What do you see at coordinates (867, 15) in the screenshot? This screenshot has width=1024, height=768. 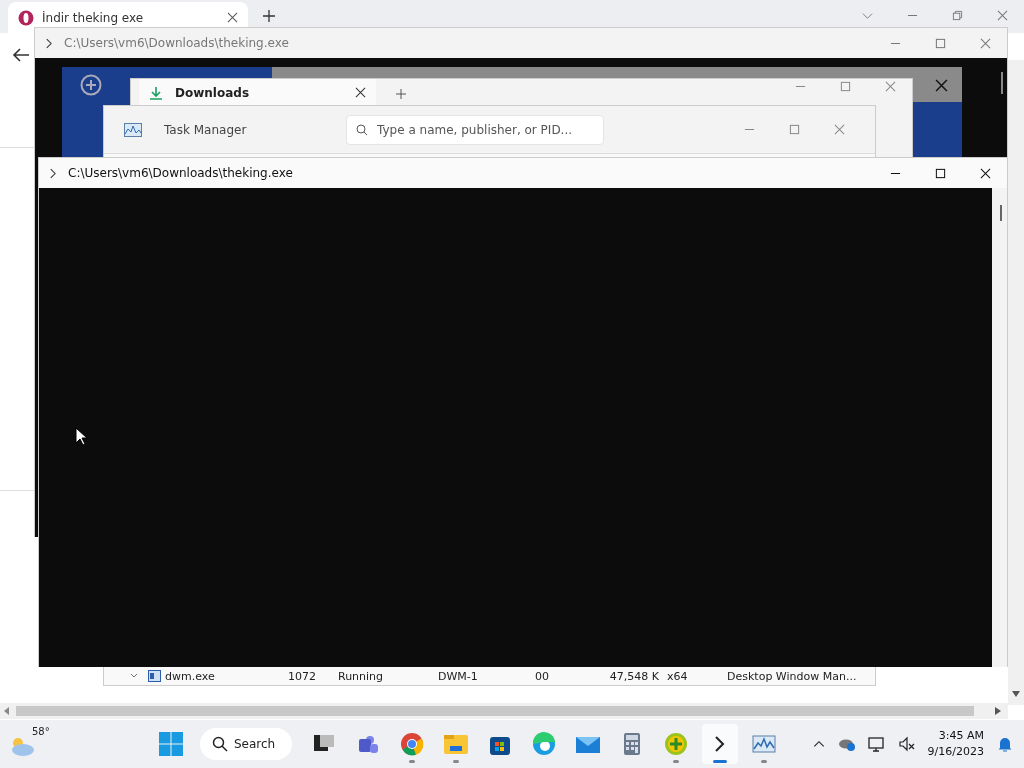 I see `chevron-down-icon` at bounding box center [867, 15].